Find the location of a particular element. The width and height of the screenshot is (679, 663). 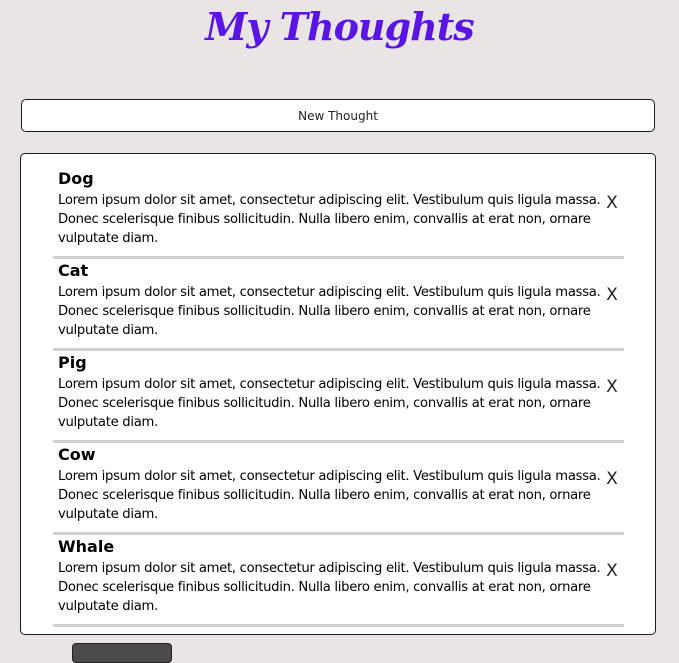

new-thought-button: New Thought is located at coordinates (338, 115).